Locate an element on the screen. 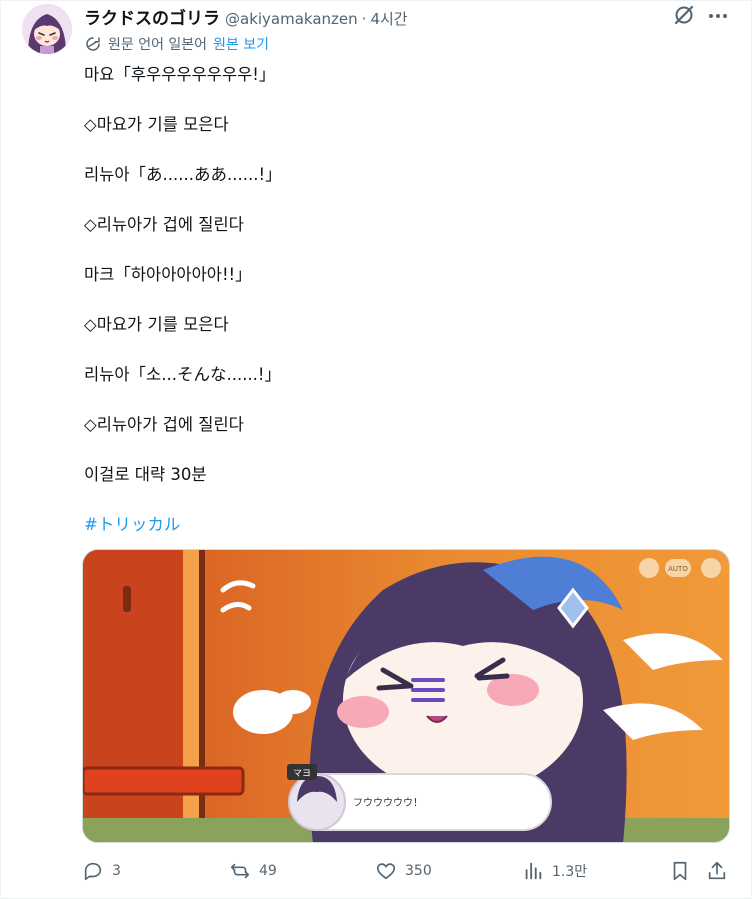 The image size is (752, 899). views-count: 1.3만 is located at coordinates (570, 872).